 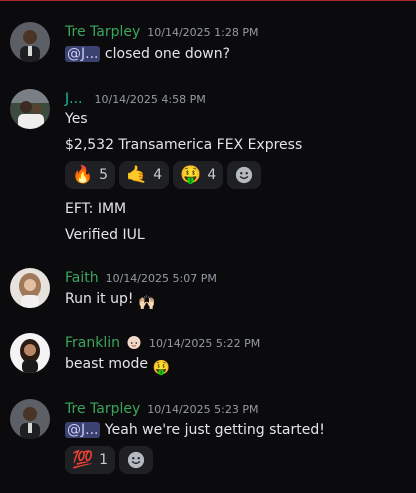 I want to click on message-text: @J... closed one down?, so click(x=147, y=54).